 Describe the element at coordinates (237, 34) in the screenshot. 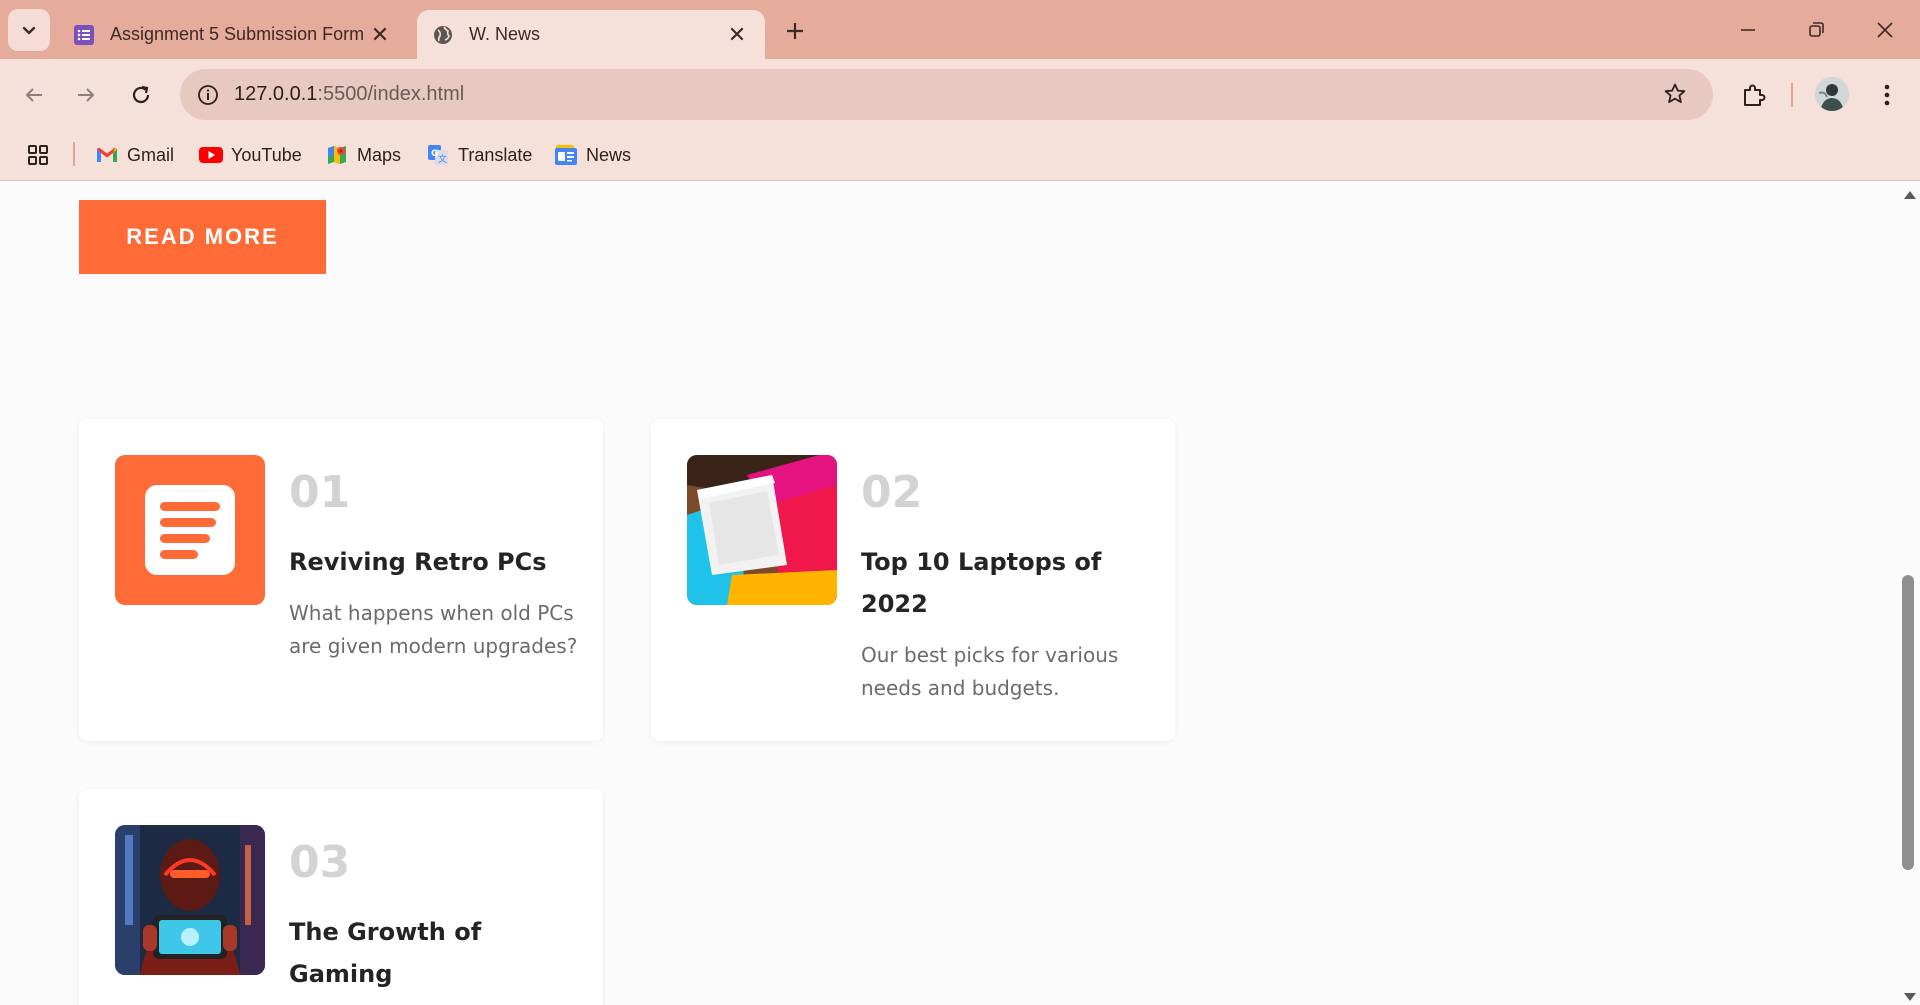

I see `tab-title: Assignment 5 Submission Form` at that location.